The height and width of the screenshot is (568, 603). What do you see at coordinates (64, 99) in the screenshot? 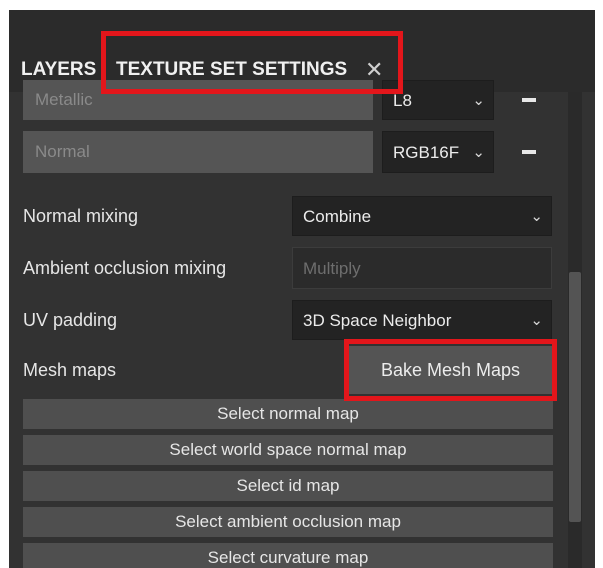
I see `channel-name-label: Metallic` at bounding box center [64, 99].